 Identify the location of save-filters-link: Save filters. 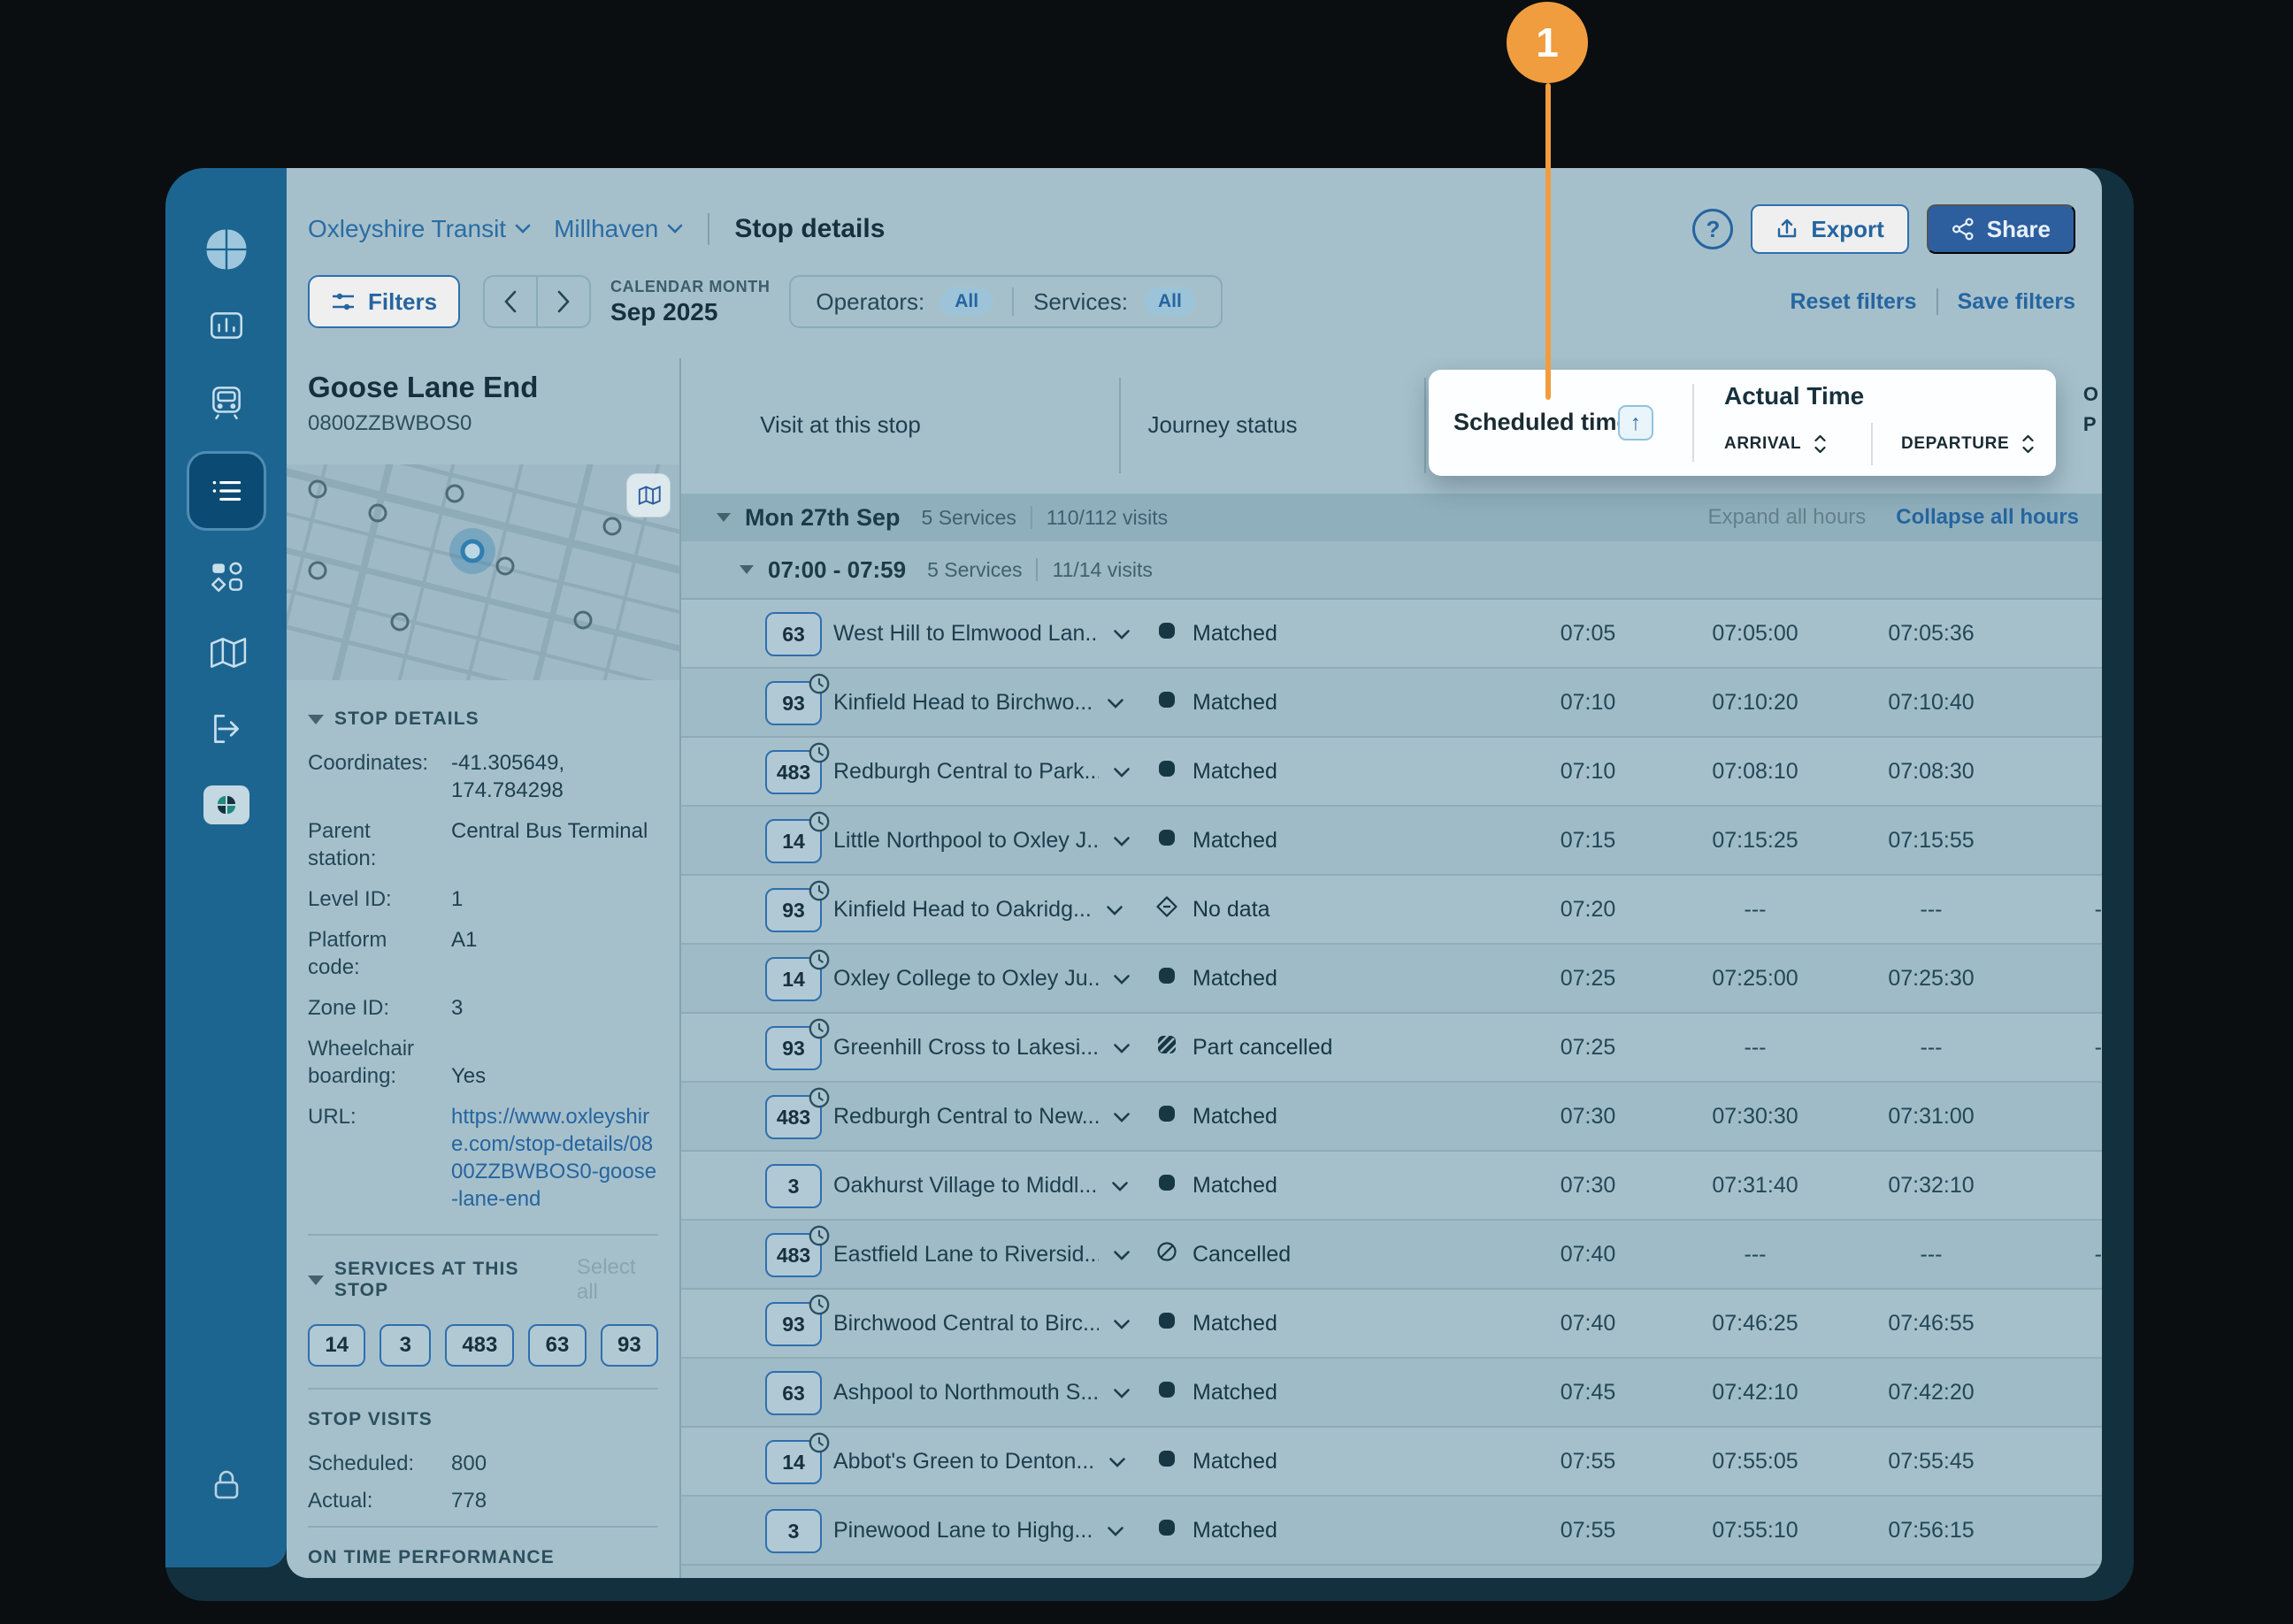
(2017, 302).